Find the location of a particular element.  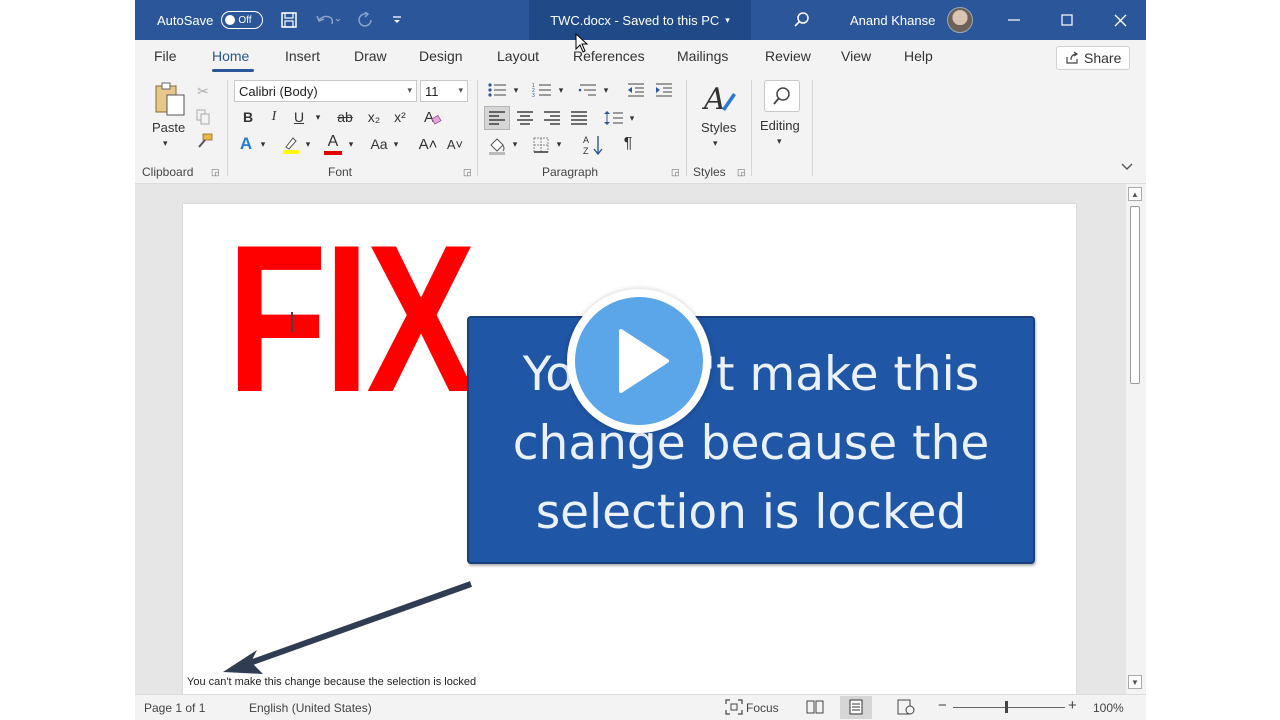

tab-draw: Draw is located at coordinates (370, 56).